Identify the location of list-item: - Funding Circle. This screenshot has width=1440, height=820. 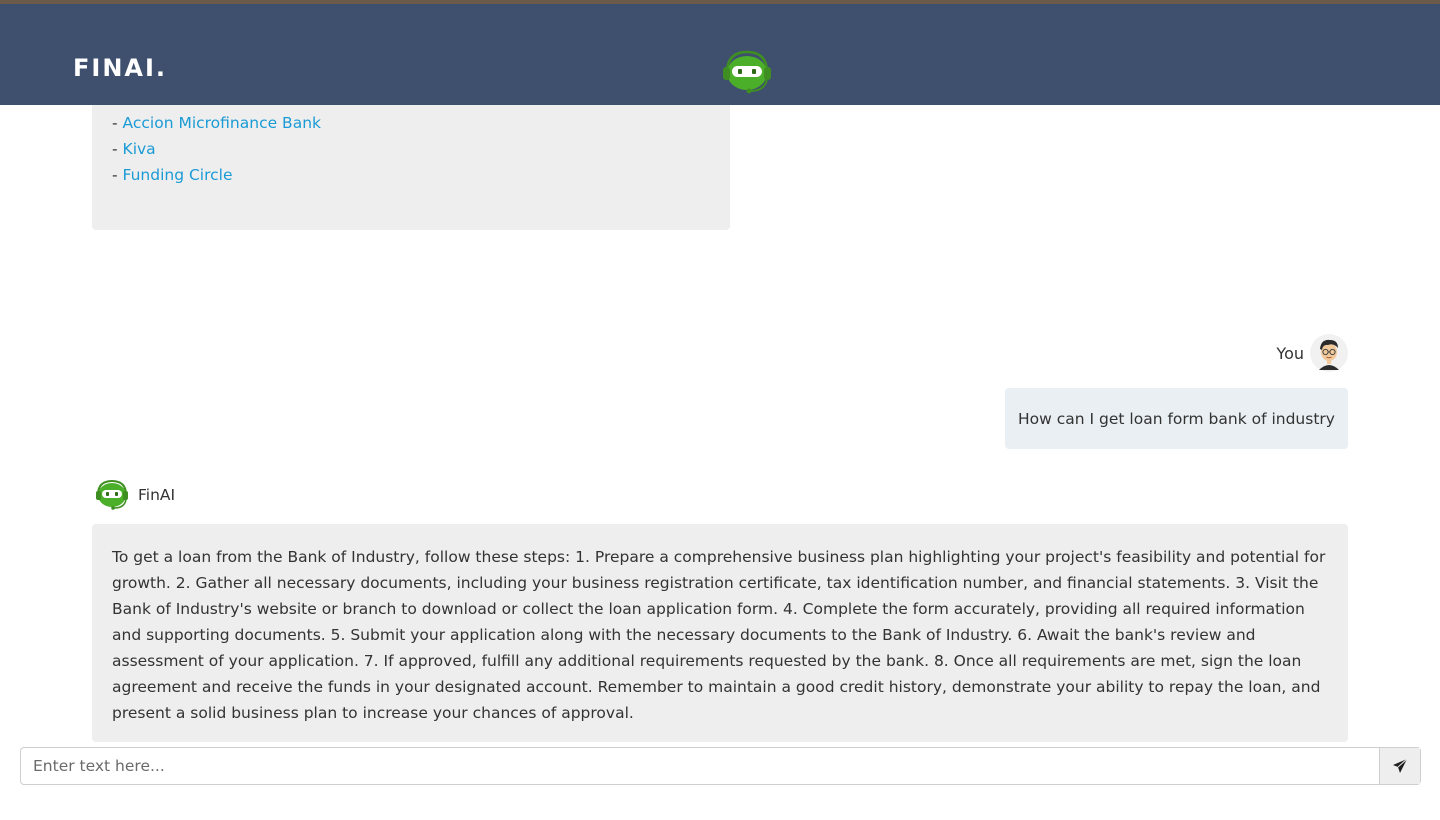
(172, 175).